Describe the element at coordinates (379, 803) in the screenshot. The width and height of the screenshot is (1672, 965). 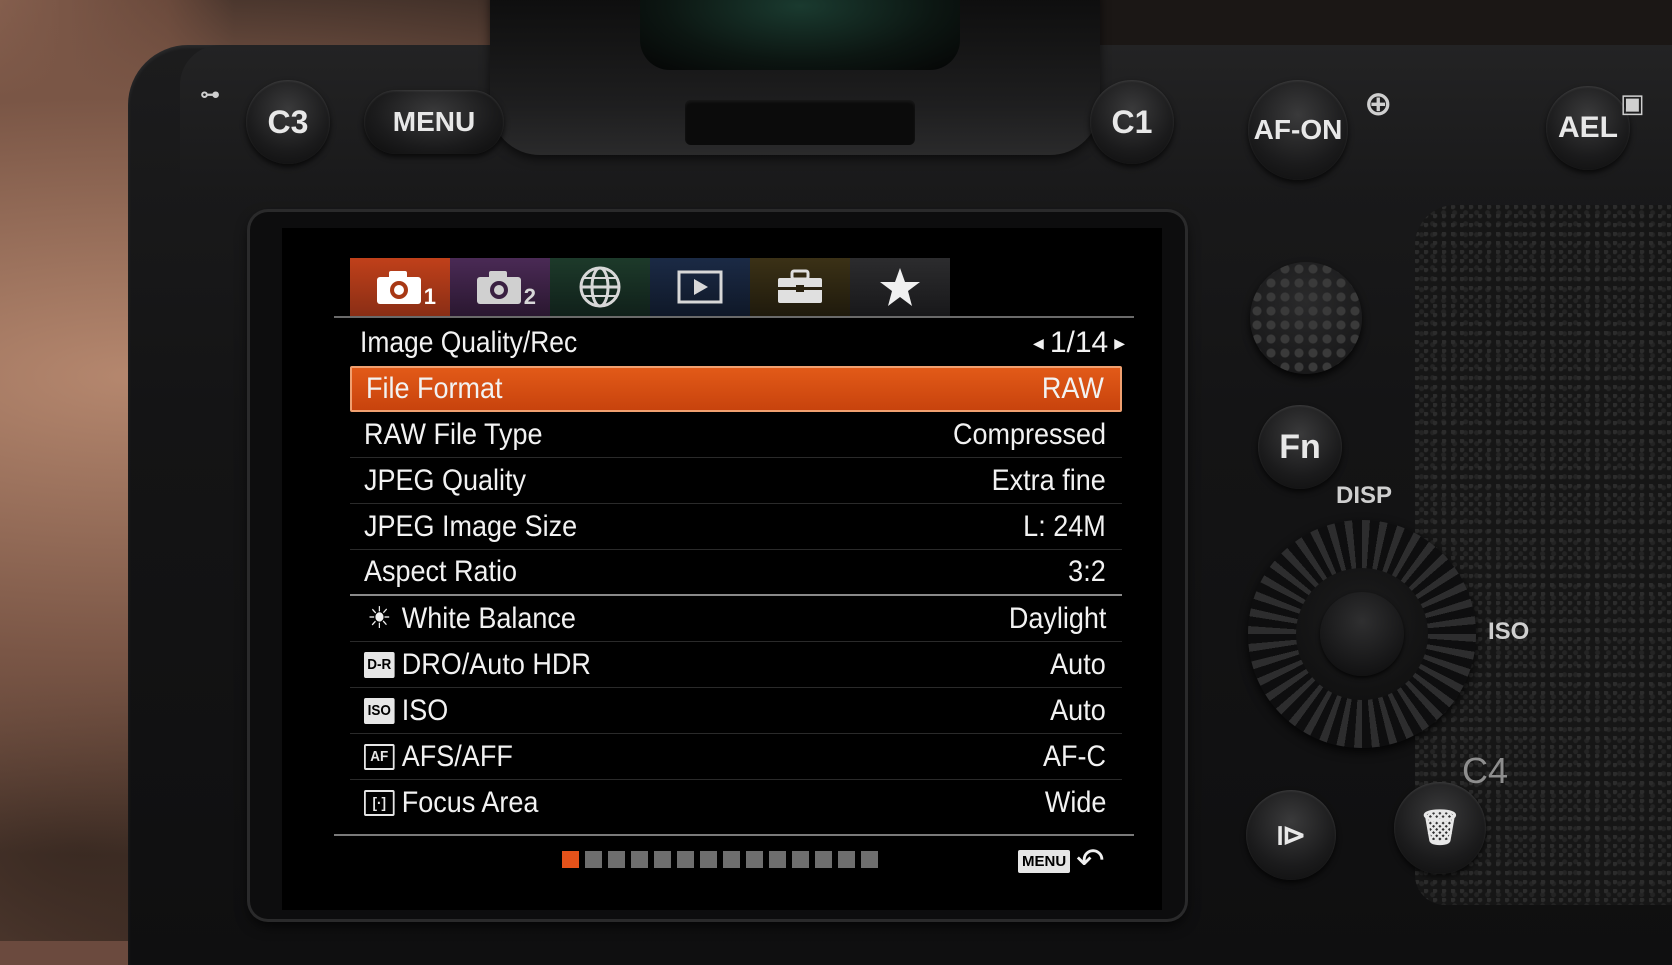
I see `focus-area-icon: [·]` at that location.